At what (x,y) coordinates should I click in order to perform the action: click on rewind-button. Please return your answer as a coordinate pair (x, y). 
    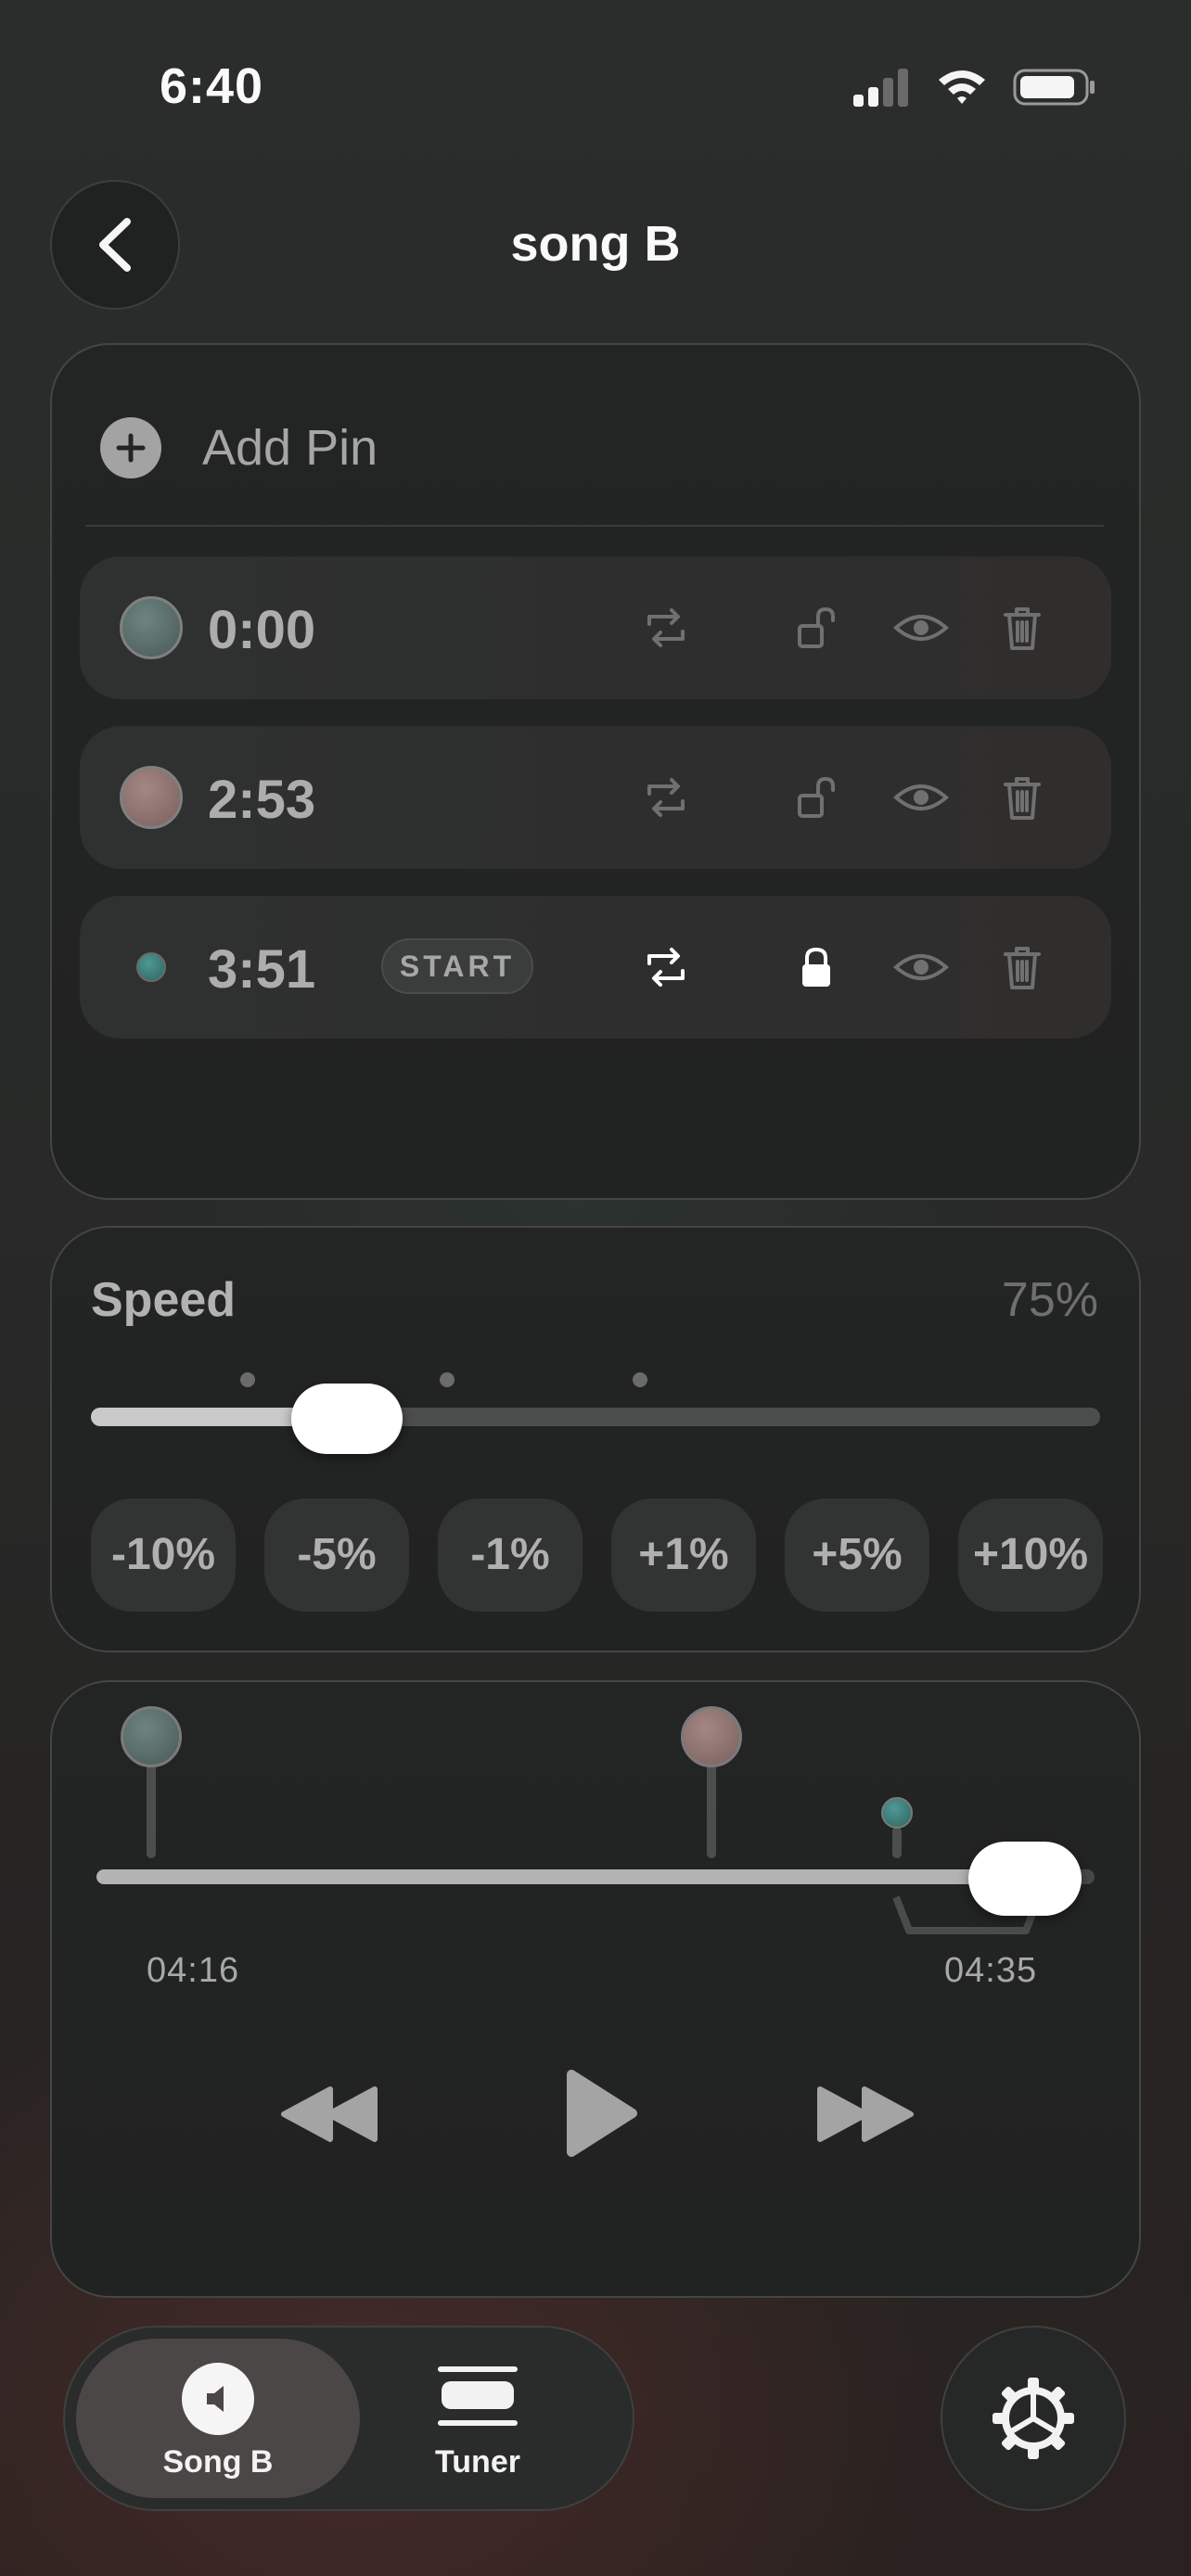
    Looking at the image, I should click on (329, 2114).